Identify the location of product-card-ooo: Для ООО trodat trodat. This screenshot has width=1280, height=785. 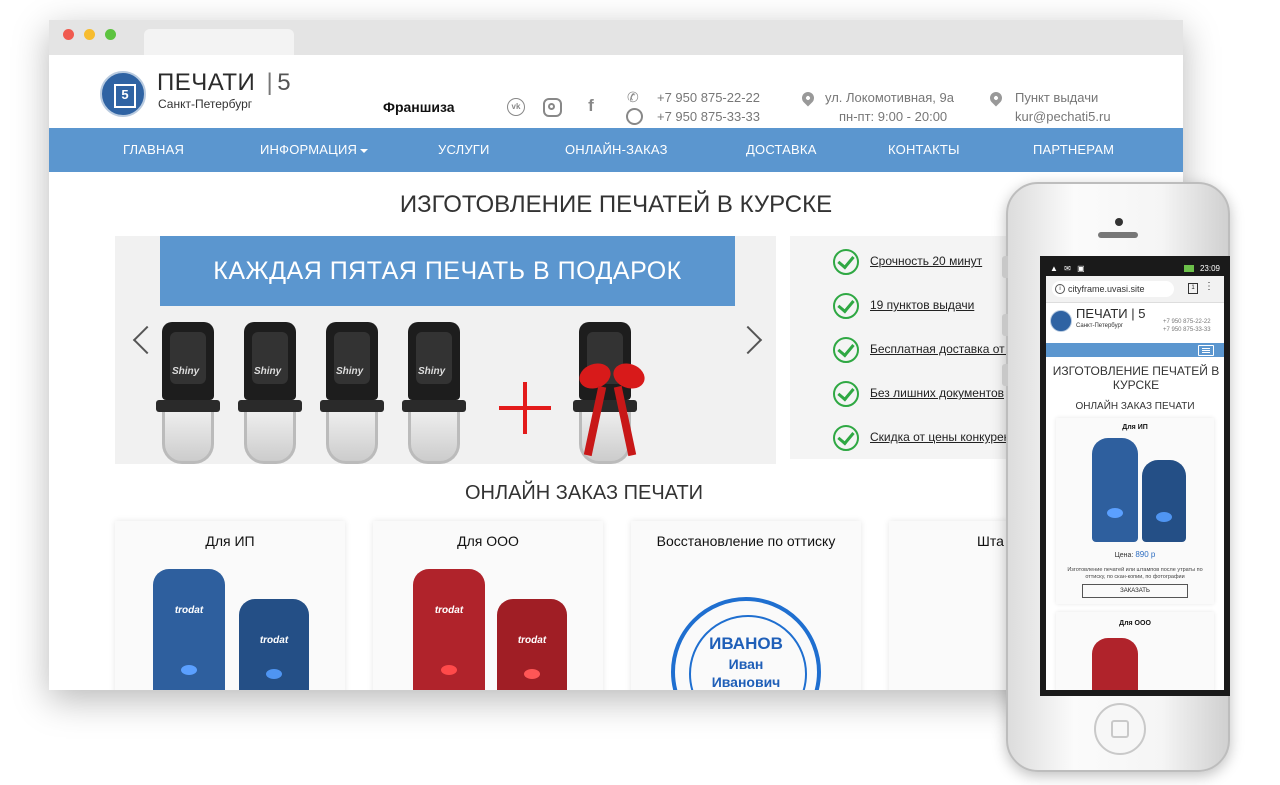
(488, 605).